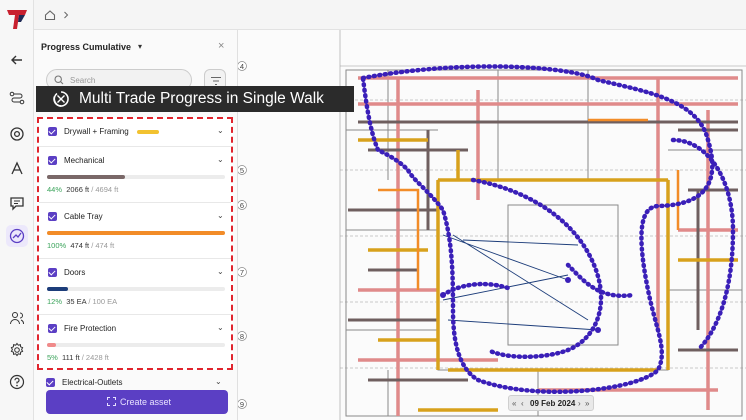 The height and width of the screenshot is (420, 746). I want to click on next-fast-button: », so click(587, 403).